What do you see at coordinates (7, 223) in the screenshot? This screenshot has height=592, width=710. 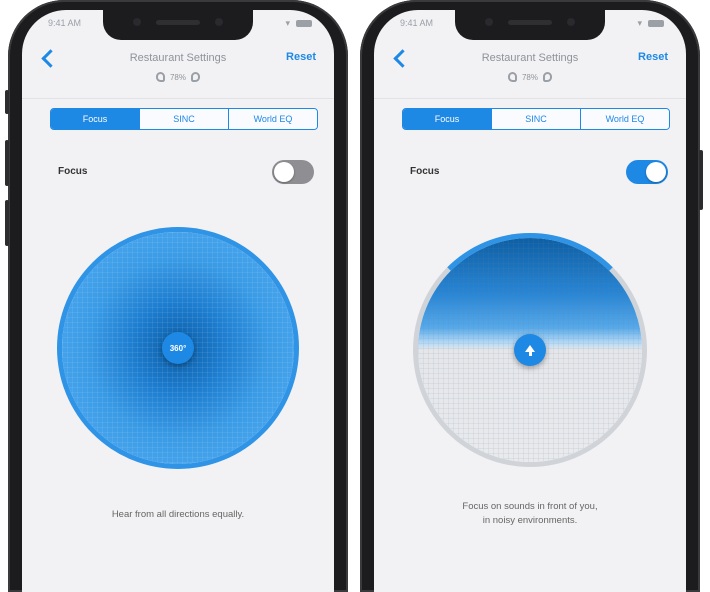 I see `volume-down-button` at bounding box center [7, 223].